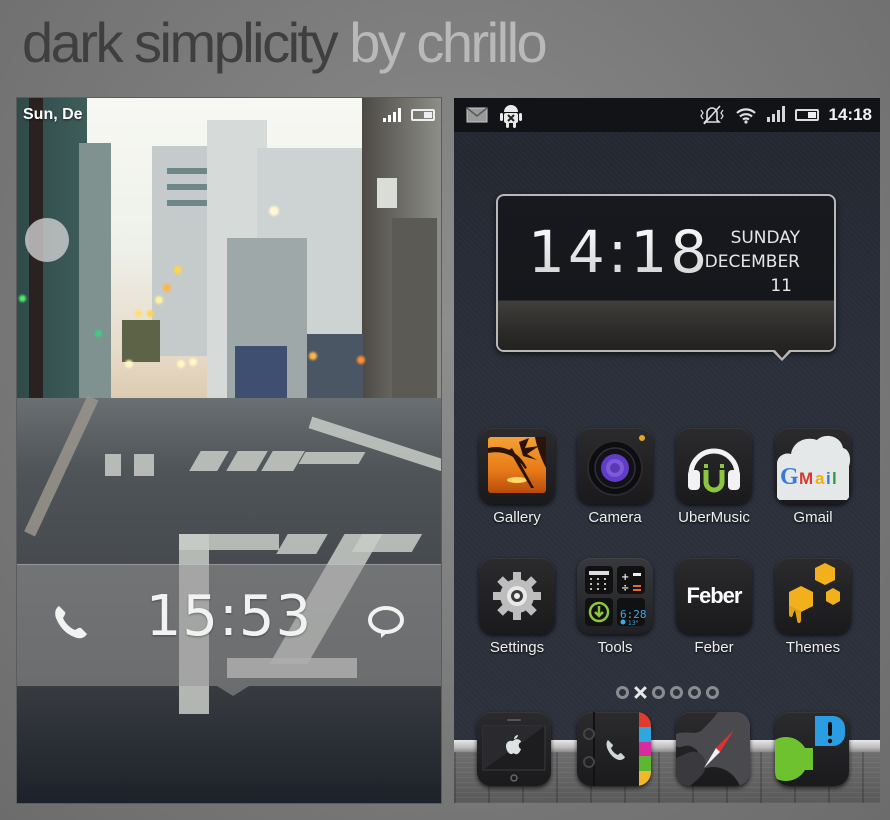 The height and width of the screenshot is (820, 890). I want to click on page-title: dark simplicity by chrillo, so click(285, 42).